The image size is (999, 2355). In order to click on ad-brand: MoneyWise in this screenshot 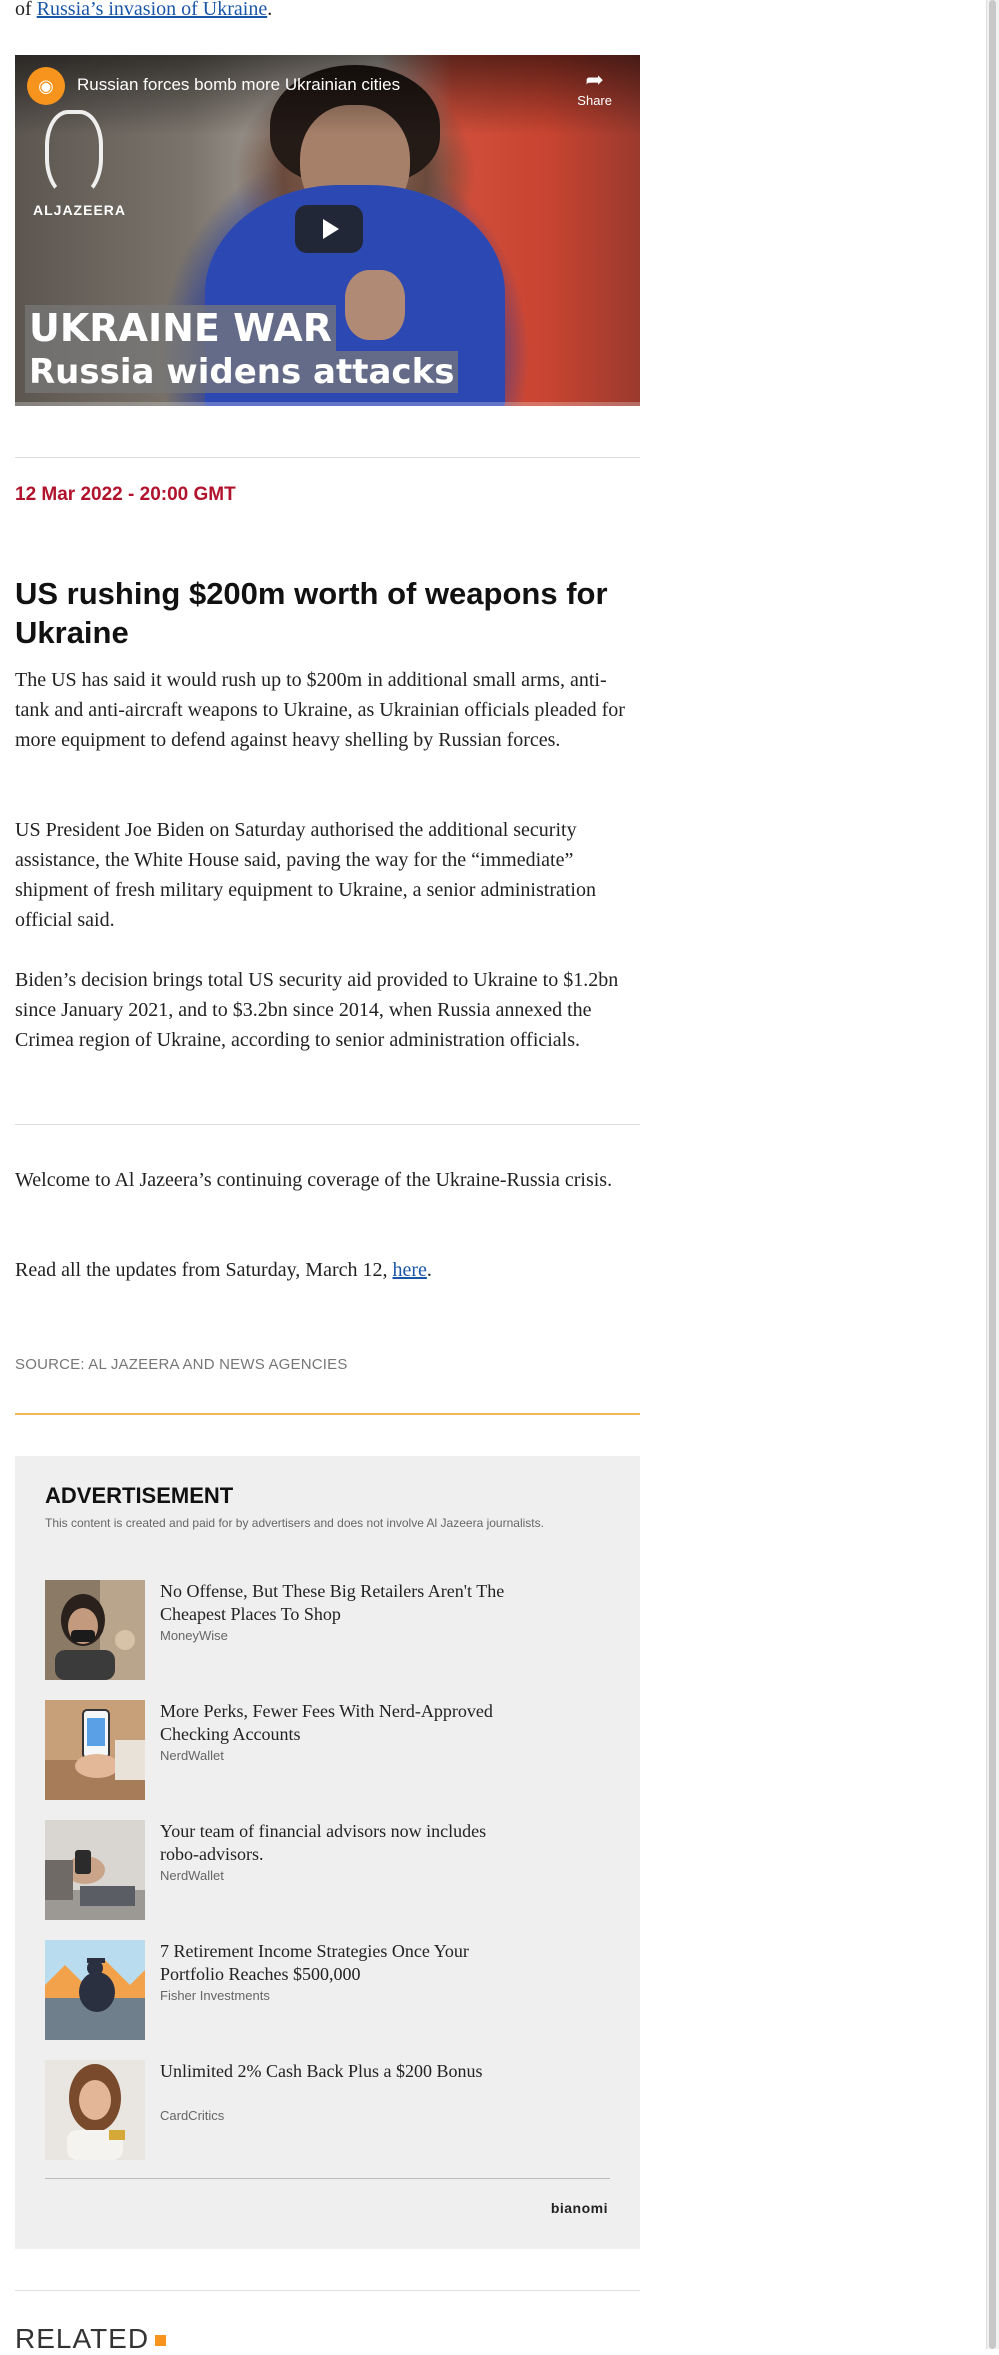, I will do `click(194, 1635)`.